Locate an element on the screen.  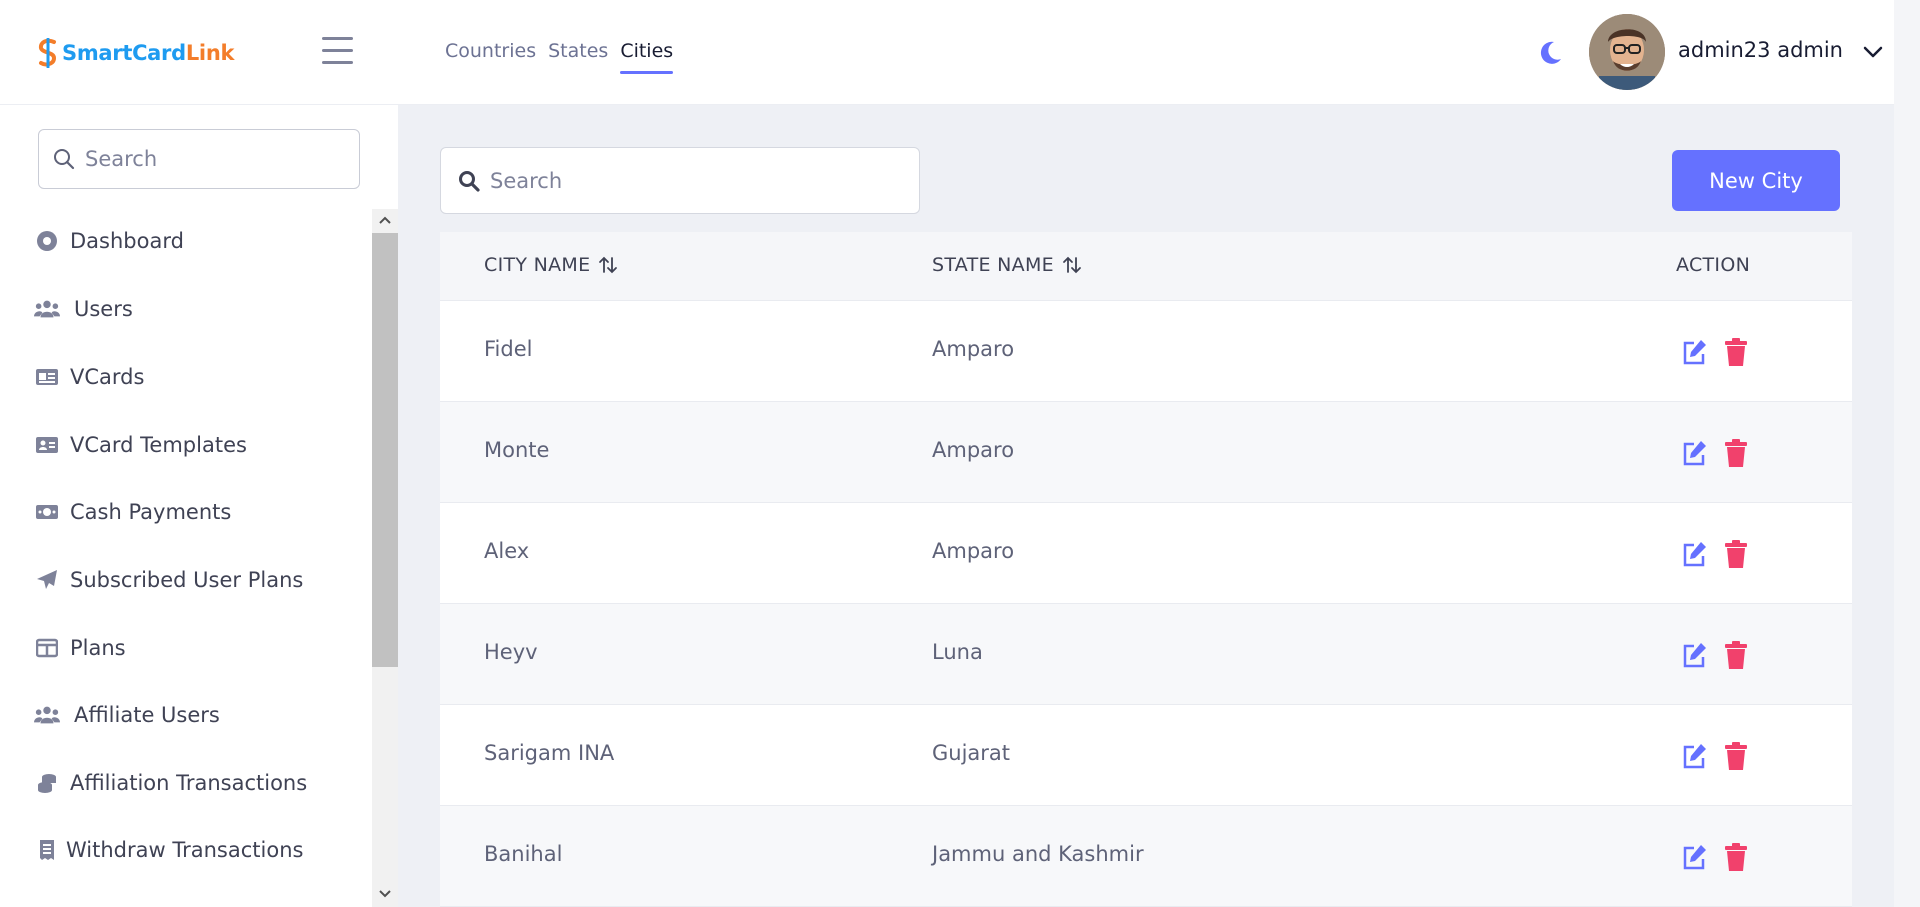
column-header-action: ACTION is located at coordinates (1713, 265).